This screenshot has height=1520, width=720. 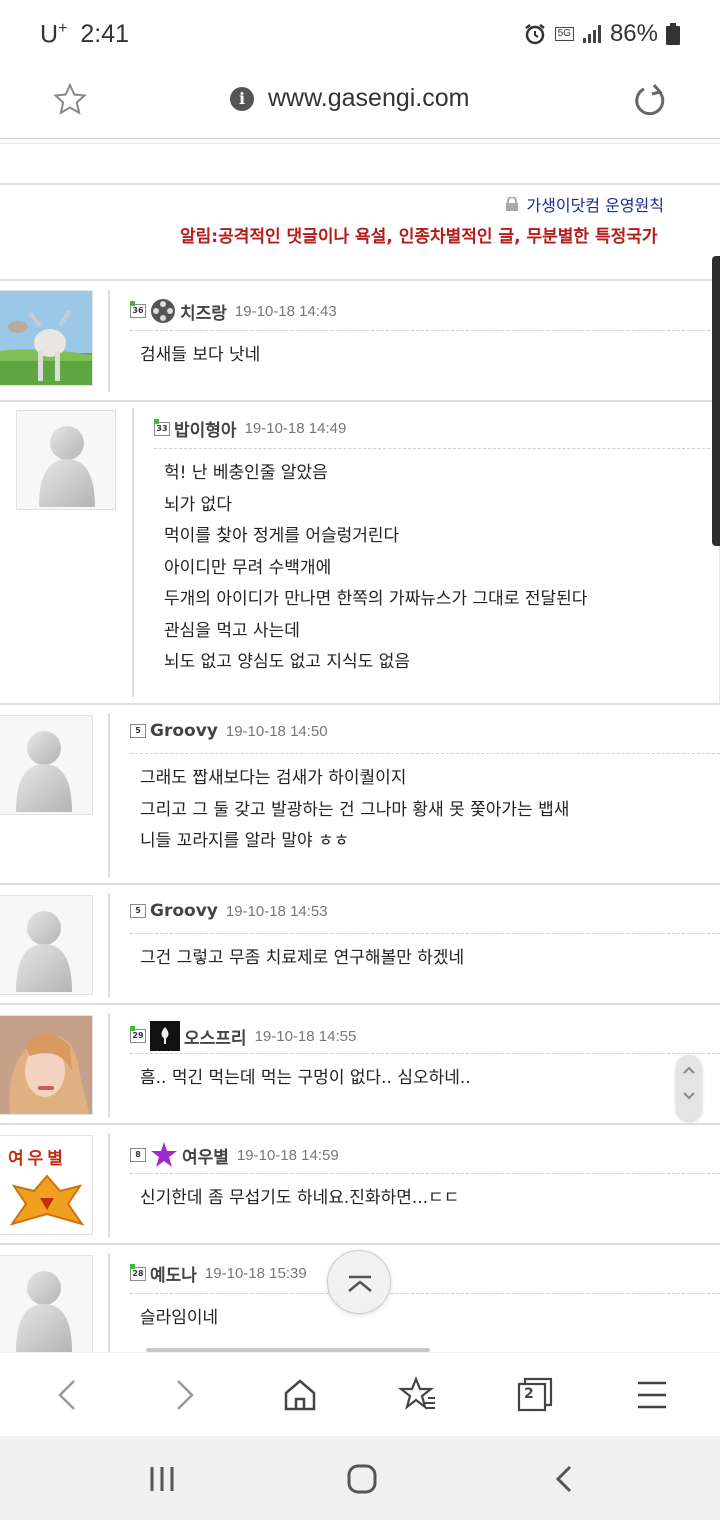 What do you see at coordinates (138, 309) in the screenshot?
I see `level-badge: 36` at bounding box center [138, 309].